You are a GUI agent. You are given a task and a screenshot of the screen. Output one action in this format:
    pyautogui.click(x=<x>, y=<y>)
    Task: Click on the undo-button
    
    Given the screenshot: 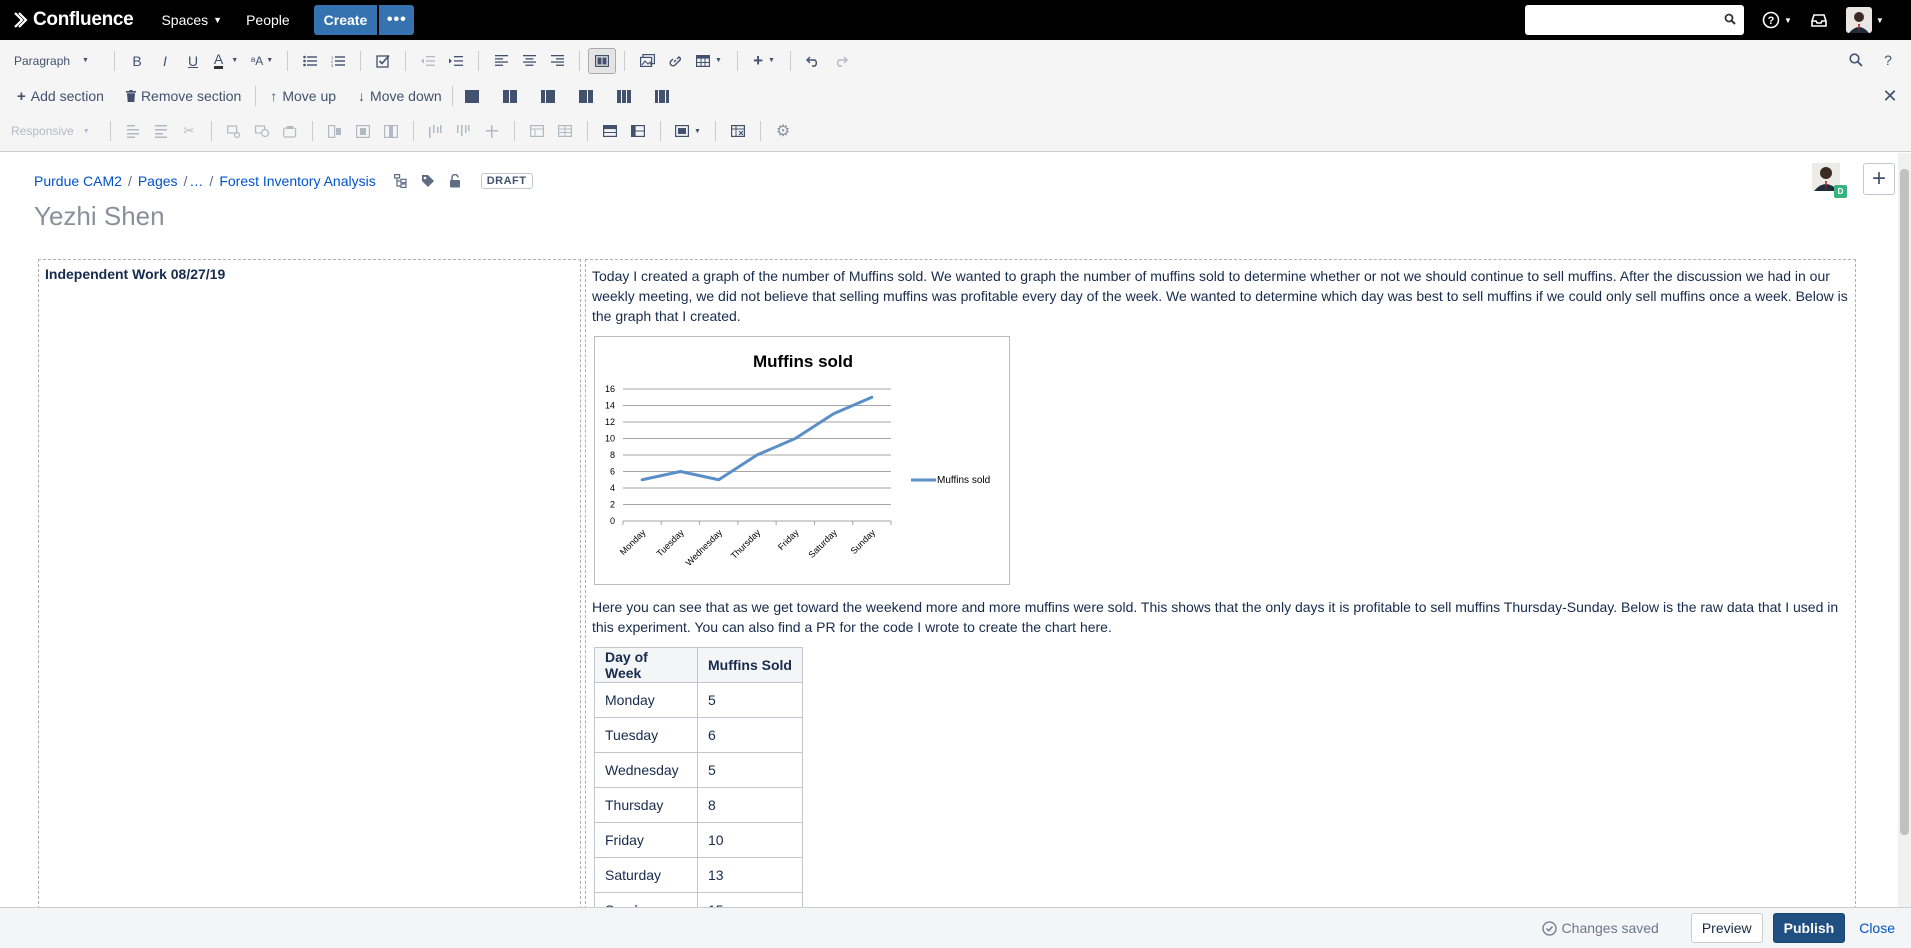 What is the action you would take?
    pyautogui.click(x=813, y=61)
    